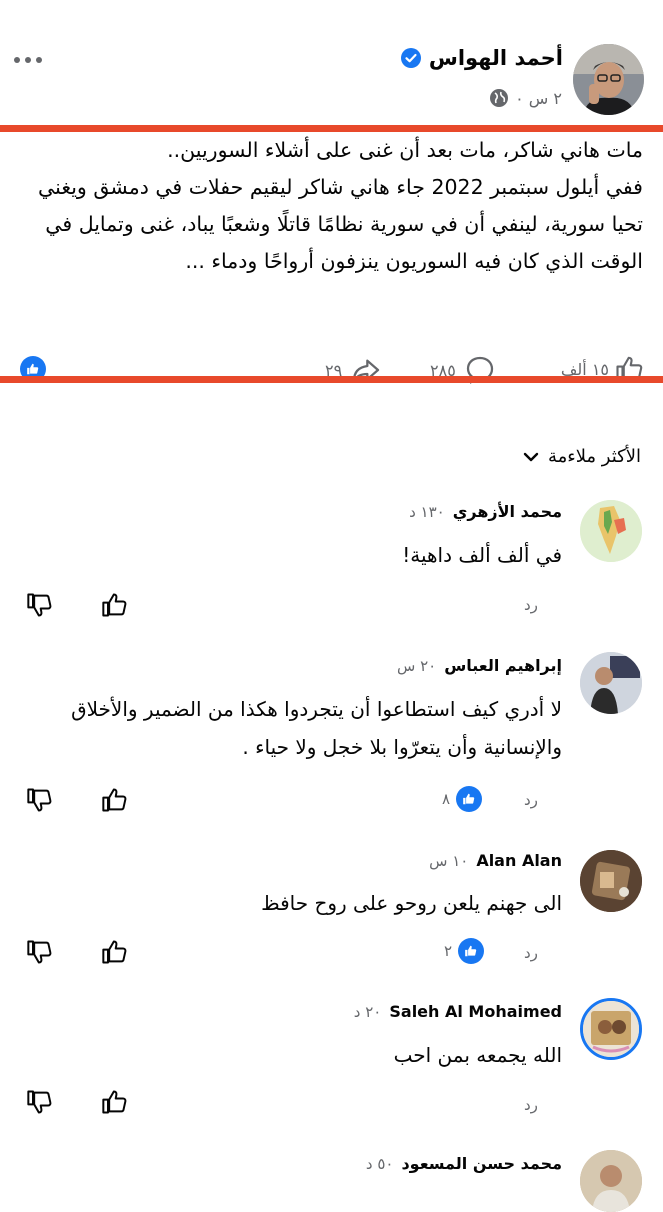 The width and height of the screenshot is (663, 1212). What do you see at coordinates (379, 1164) in the screenshot?
I see `comment-time: ٥٠ د` at bounding box center [379, 1164].